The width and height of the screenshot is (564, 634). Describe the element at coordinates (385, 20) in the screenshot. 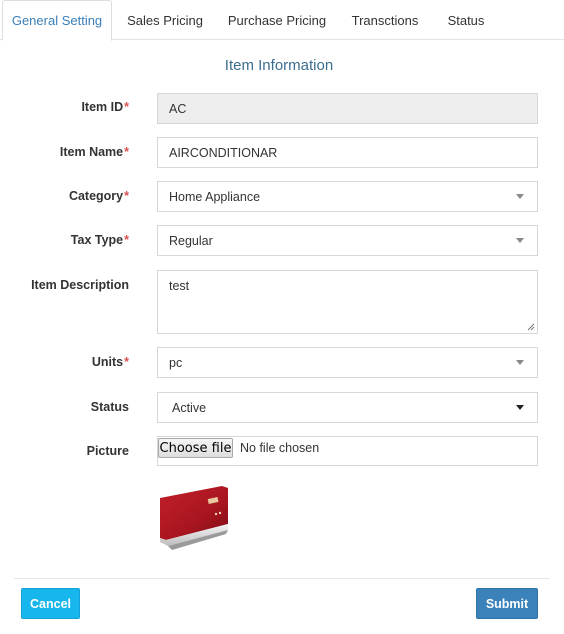

I see `tab-transactions: Transctions` at that location.